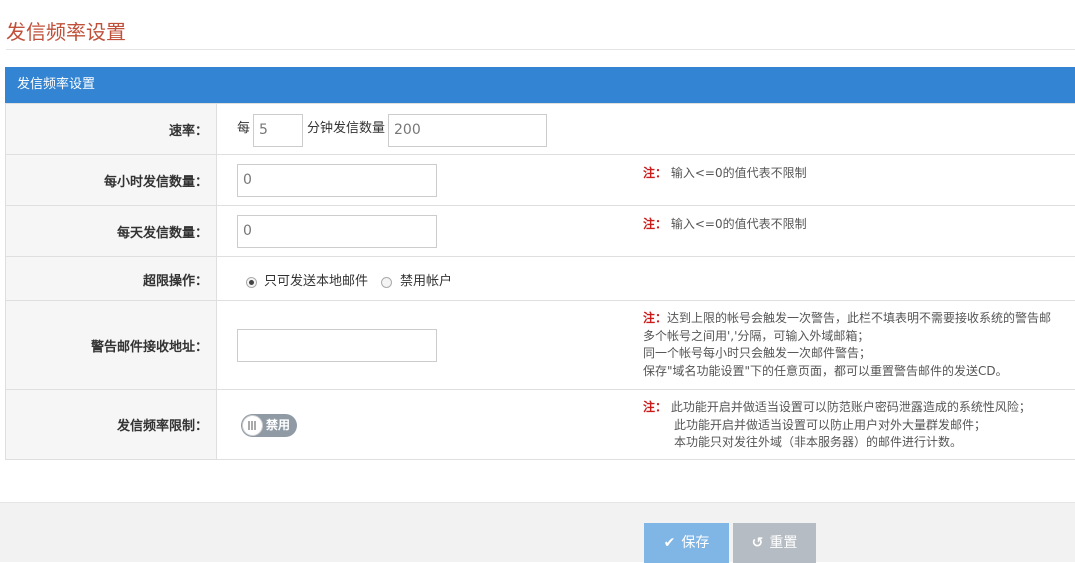 This screenshot has width=1075, height=563. I want to click on rate-middle-text: 分钟发信数量, so click(346, 129).